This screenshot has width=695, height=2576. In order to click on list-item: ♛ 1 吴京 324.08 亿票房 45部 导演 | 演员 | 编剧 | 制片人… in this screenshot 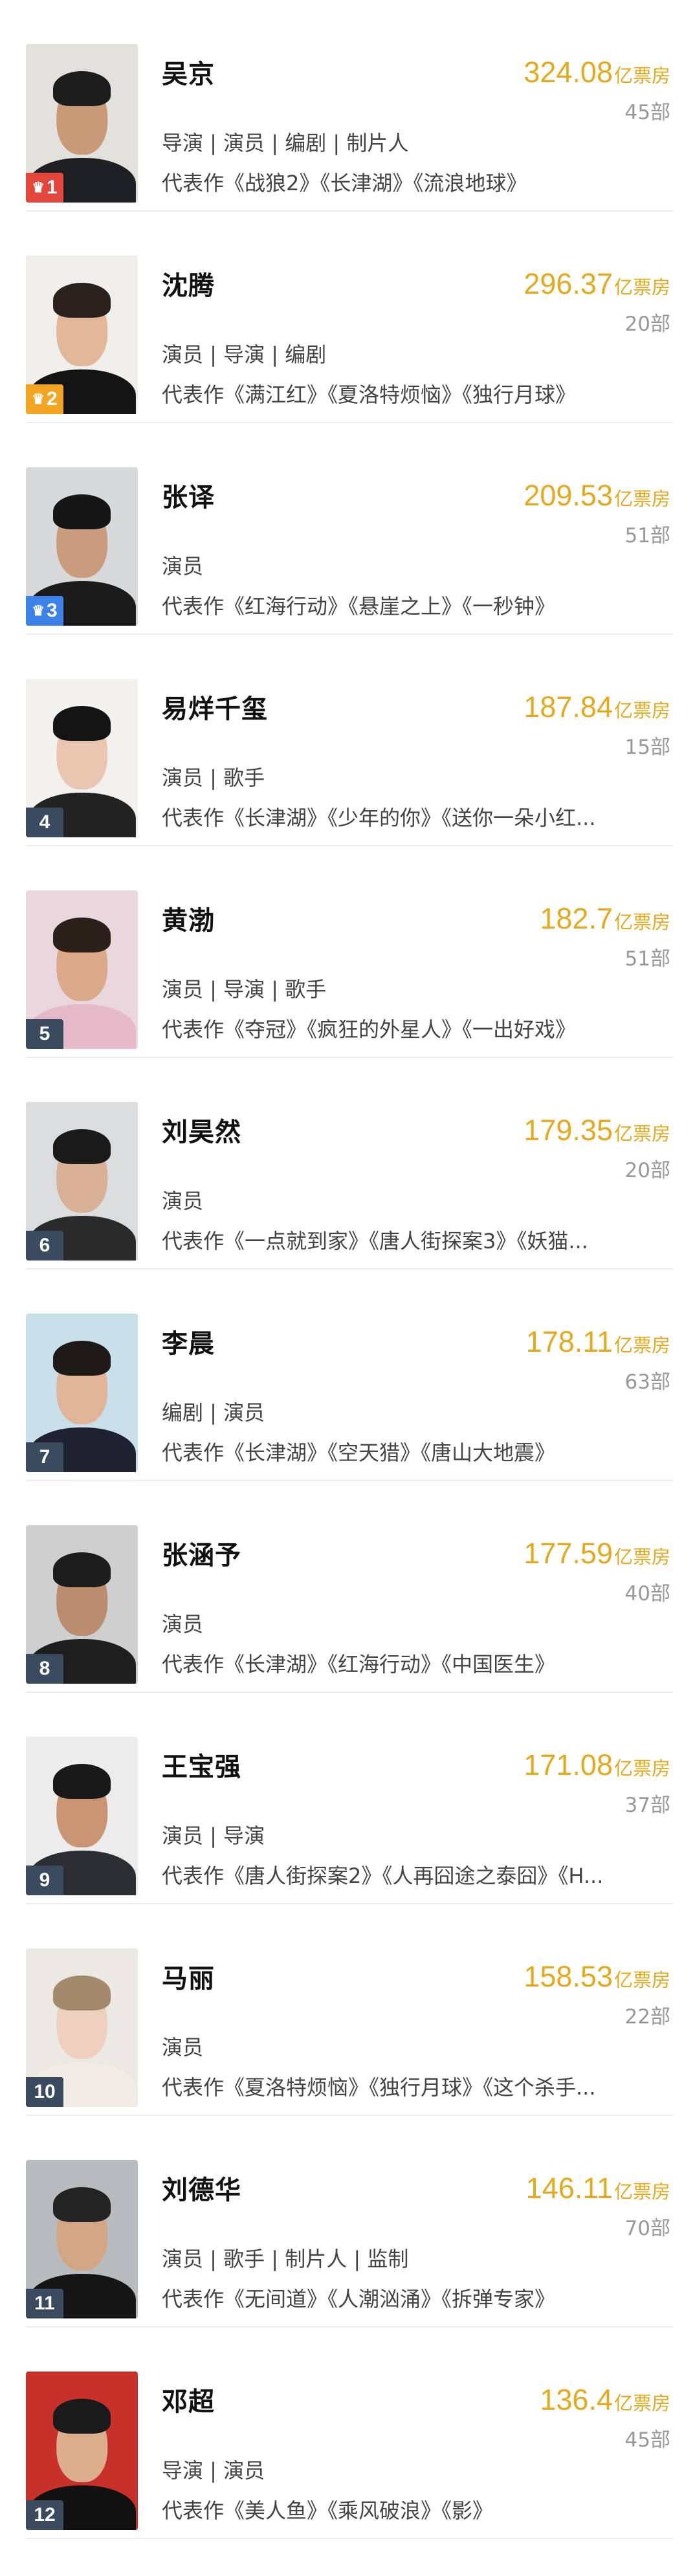, I will do `click(347, 106)`.